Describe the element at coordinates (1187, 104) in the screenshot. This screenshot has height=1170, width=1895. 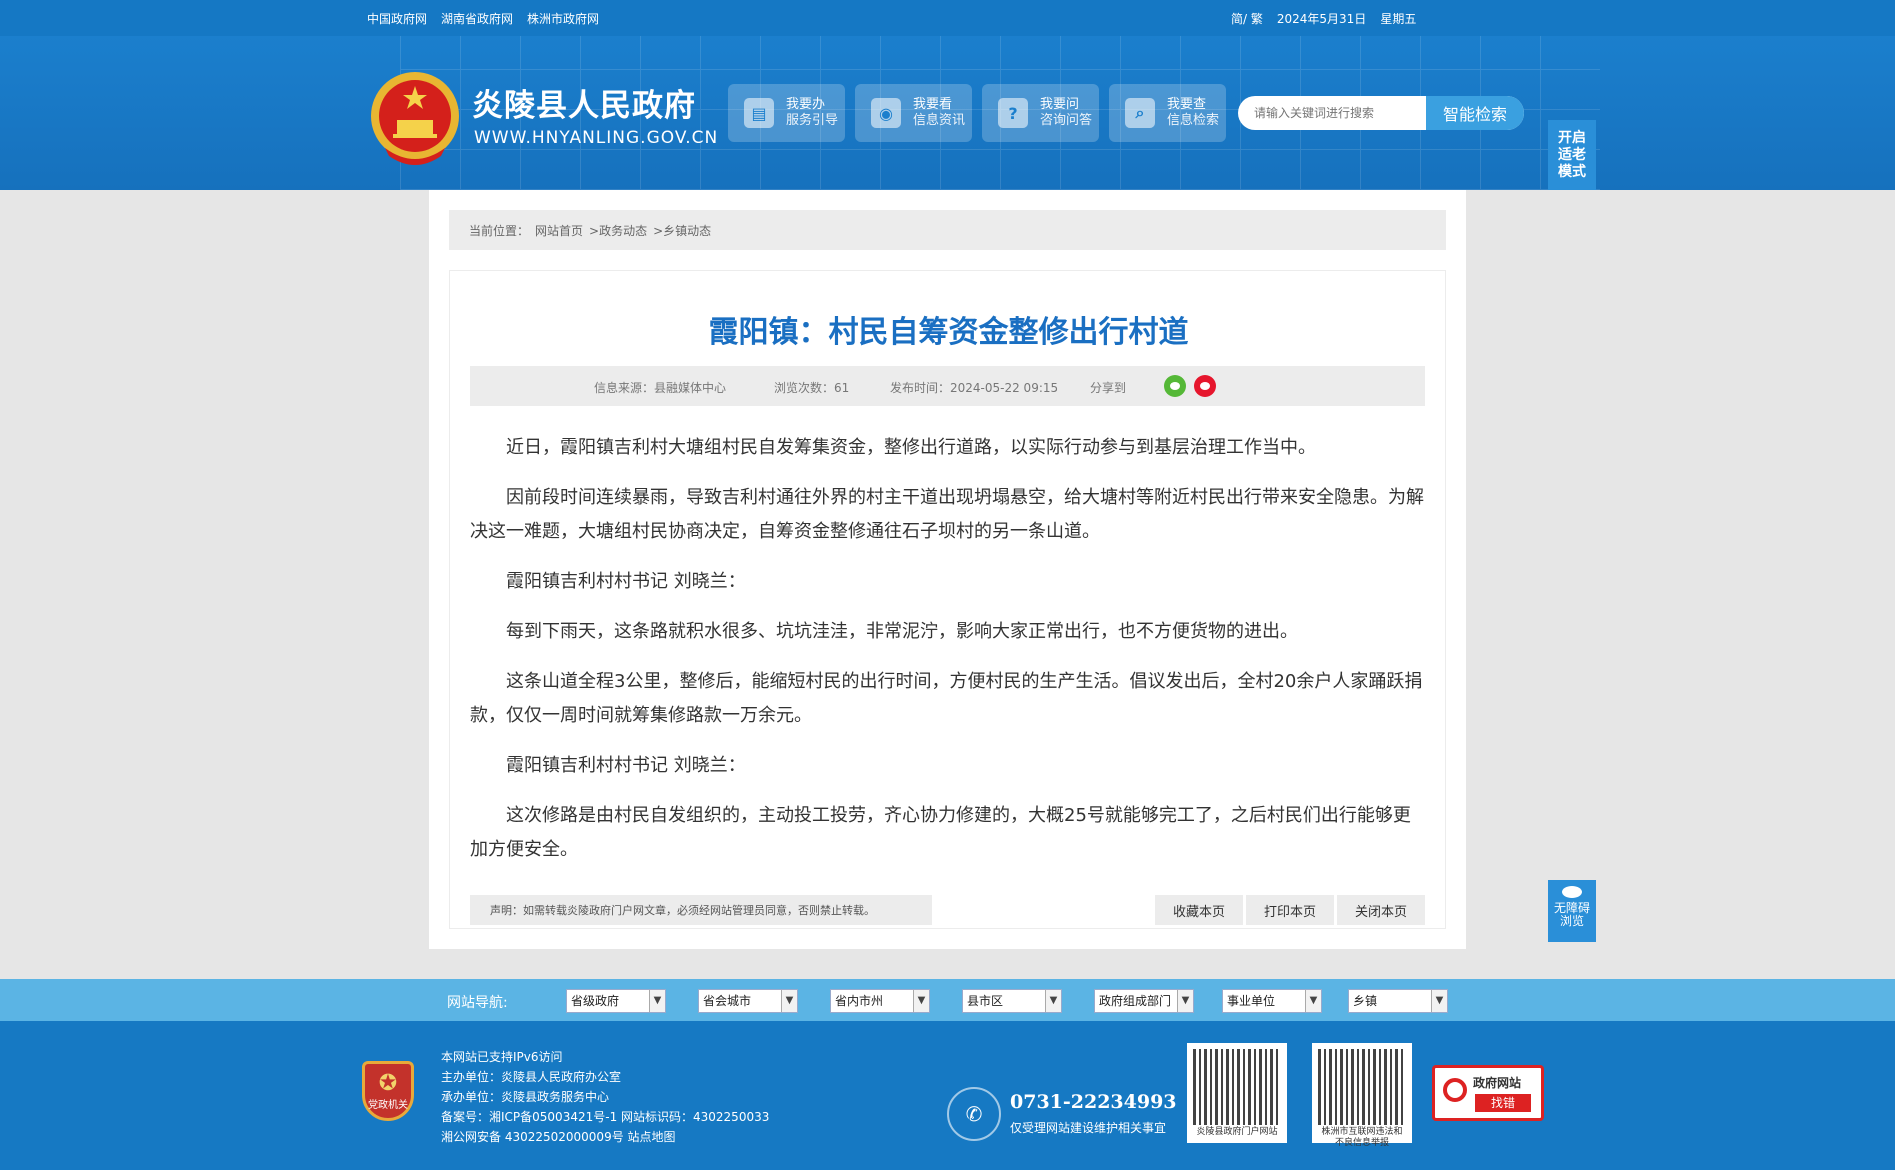
I see `quick-search-title: 我要查` at that location.